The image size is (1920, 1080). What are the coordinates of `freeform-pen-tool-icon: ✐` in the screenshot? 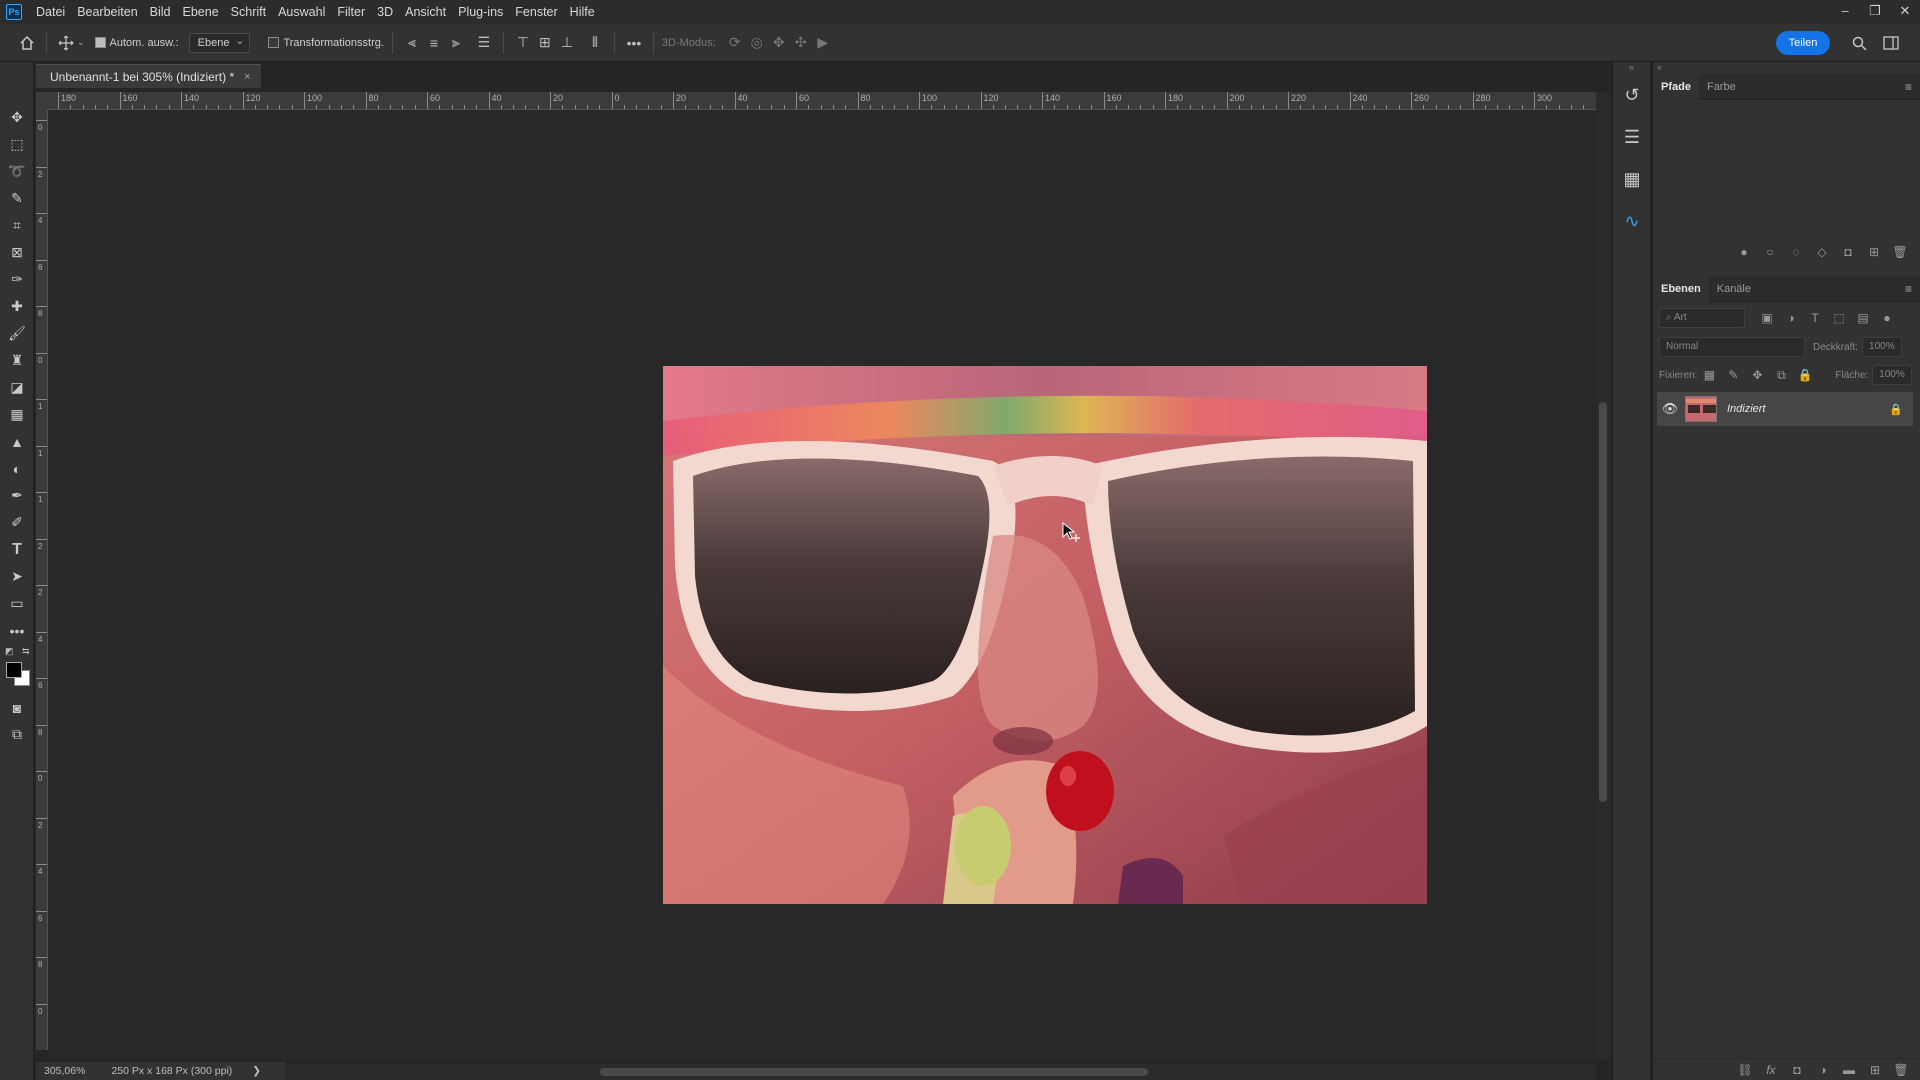 It's located at (17, 522).